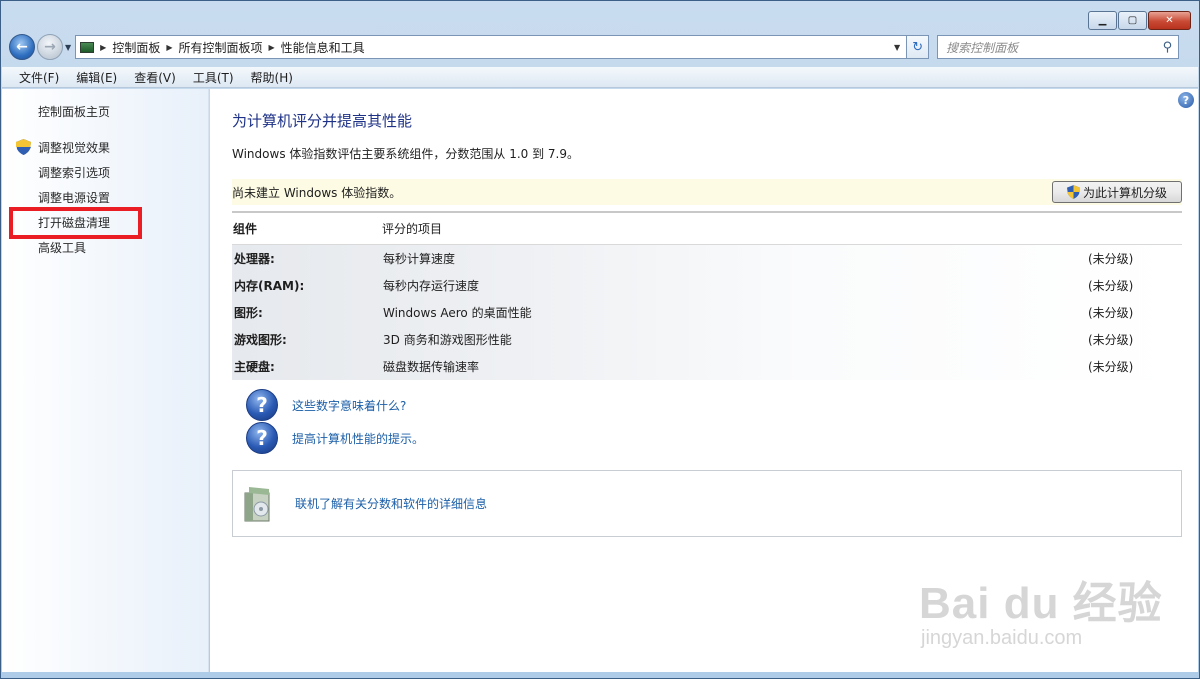  What do you see at coordinates (269, 286) in the screenshot?
I see `row-component: 内存(RAM):` at bounding box center [269, 286].